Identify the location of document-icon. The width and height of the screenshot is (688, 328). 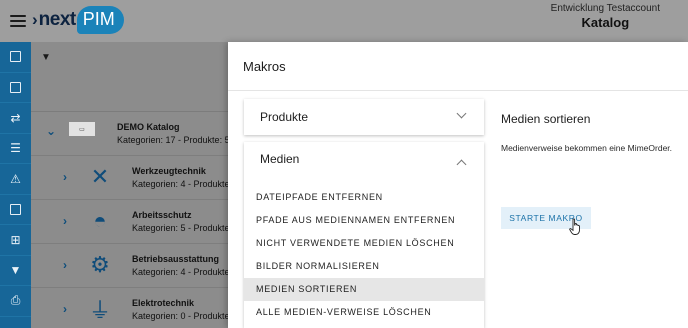
(15, 209).